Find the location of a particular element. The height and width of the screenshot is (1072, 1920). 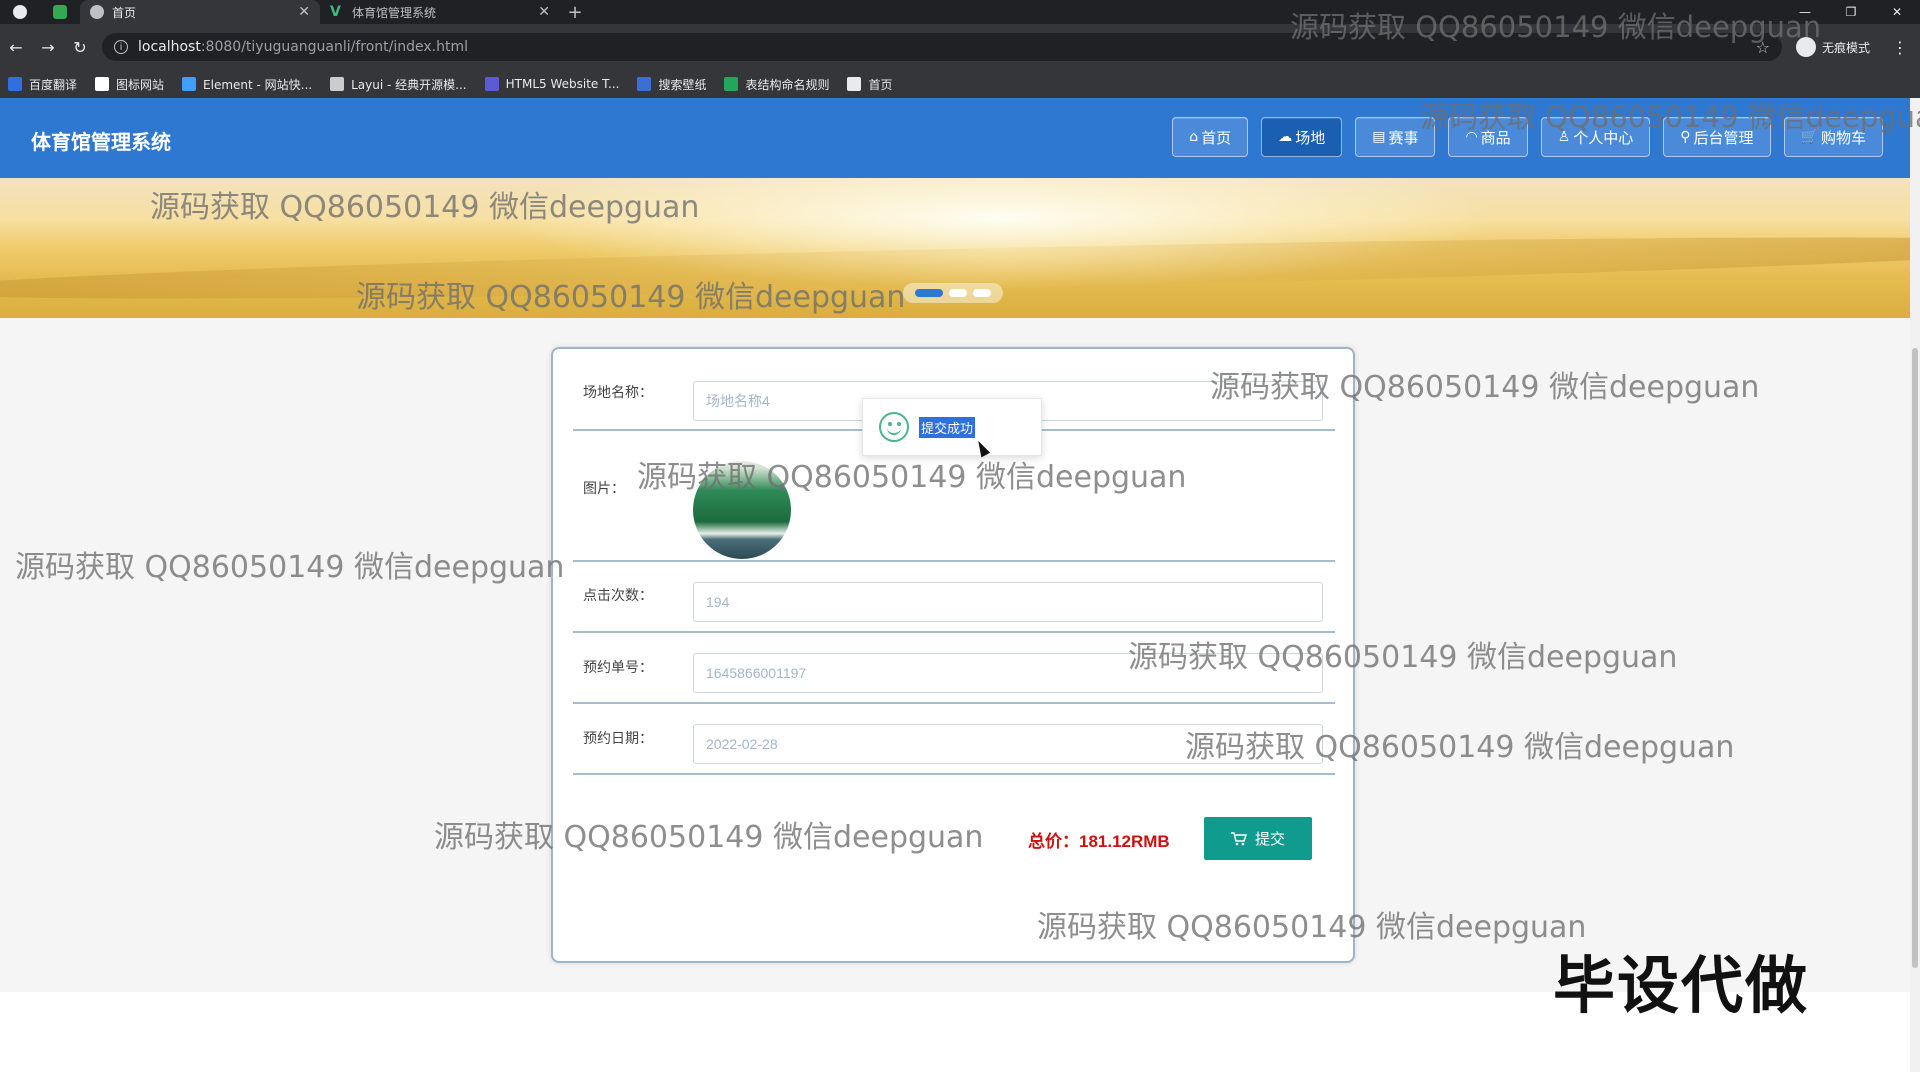

form-row-clicks: 点击次数： 194 is located at coordinates (954, 597).